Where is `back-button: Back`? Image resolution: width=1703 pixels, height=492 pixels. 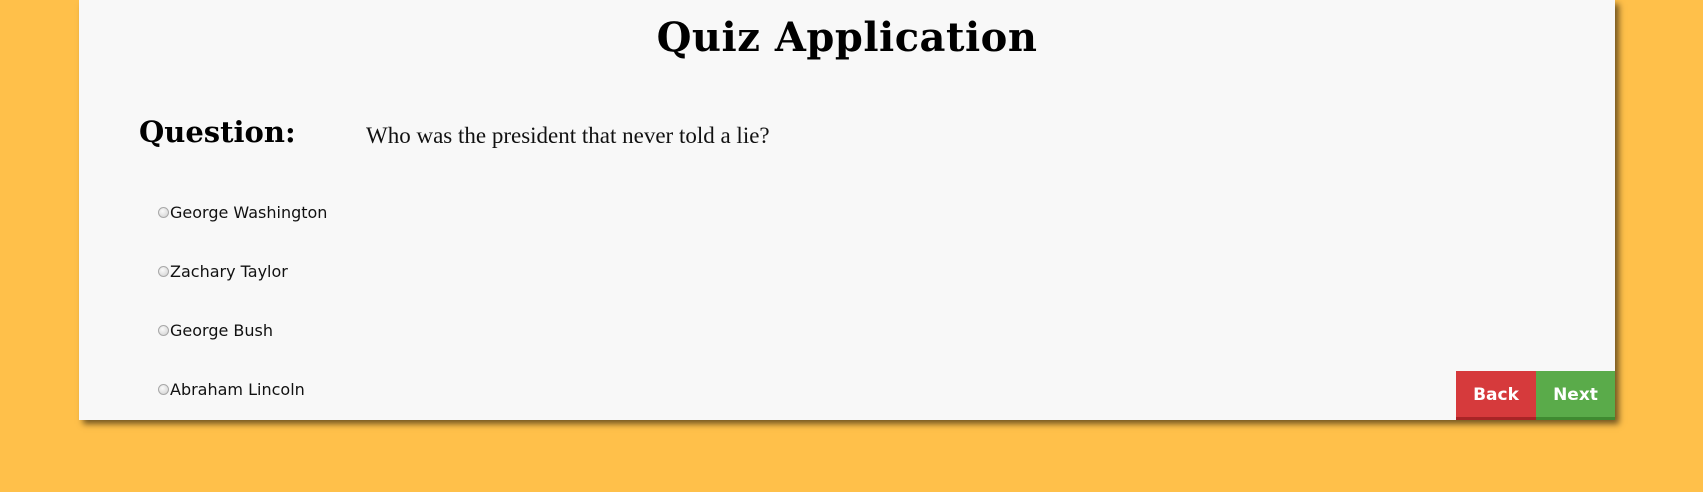 back-button: Back is located at coordinates (1496, 395).